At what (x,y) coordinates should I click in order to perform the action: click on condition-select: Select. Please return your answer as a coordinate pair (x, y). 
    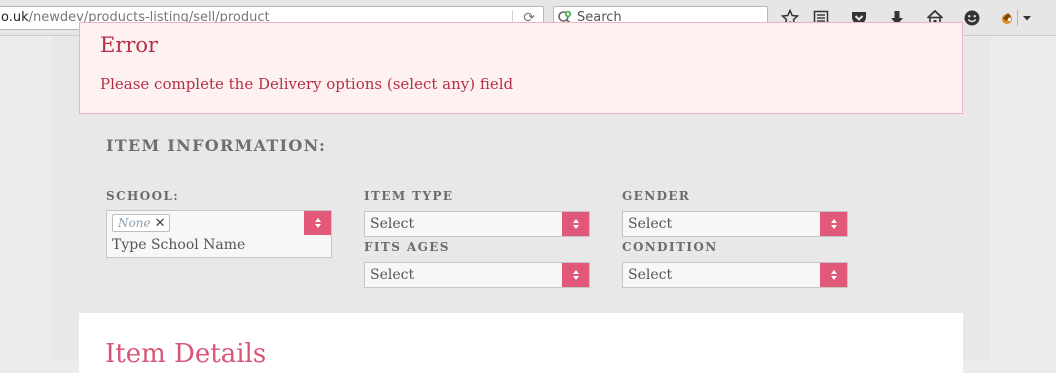
    Looking at the image, I should click on (735, 275).